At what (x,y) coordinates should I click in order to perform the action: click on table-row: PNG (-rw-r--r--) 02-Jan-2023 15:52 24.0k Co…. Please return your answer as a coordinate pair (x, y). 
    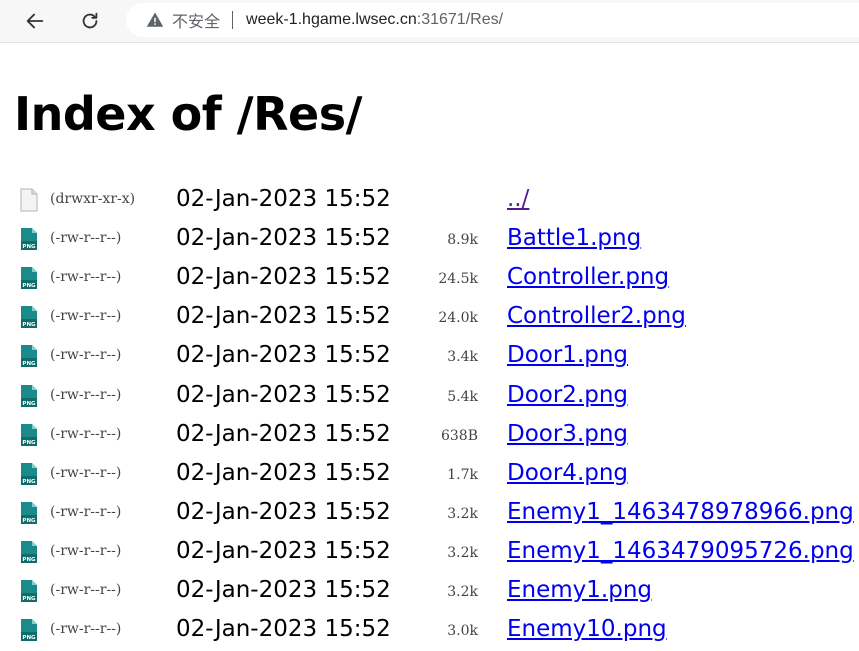
    Looking at the image, I should click on (438, 318).